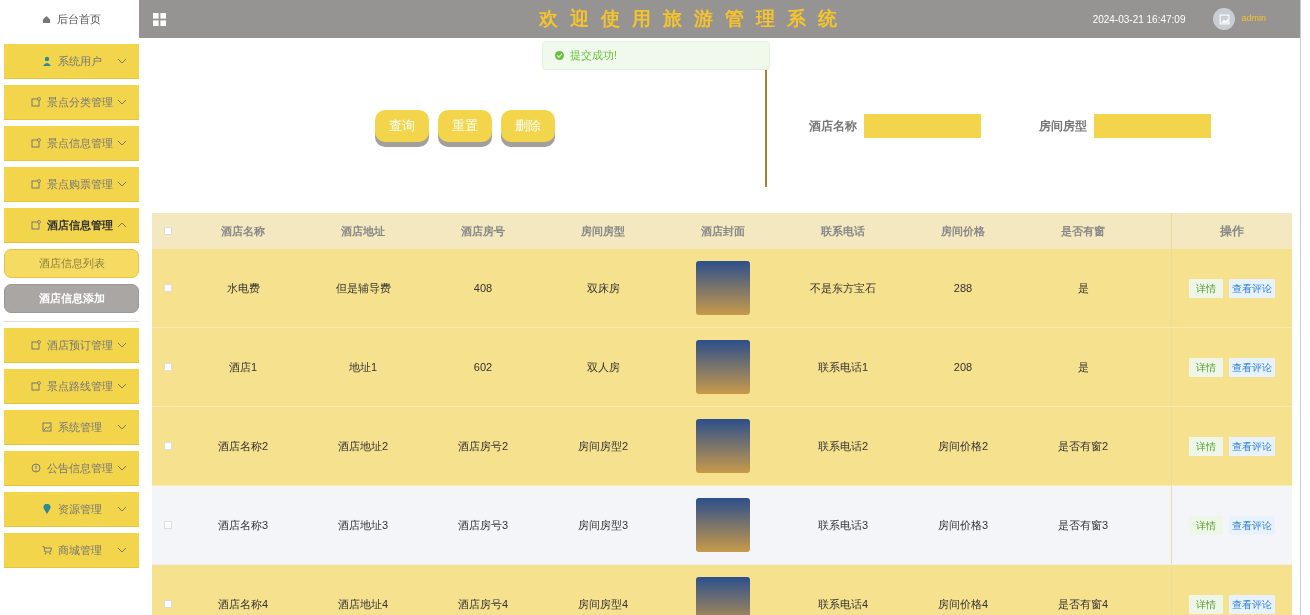 This screenshot has height=615, width=1310. Describe the element at coordinates (71, 225) in the screenshot. I see `sidebar-item: 酒店信息管理` at that location.